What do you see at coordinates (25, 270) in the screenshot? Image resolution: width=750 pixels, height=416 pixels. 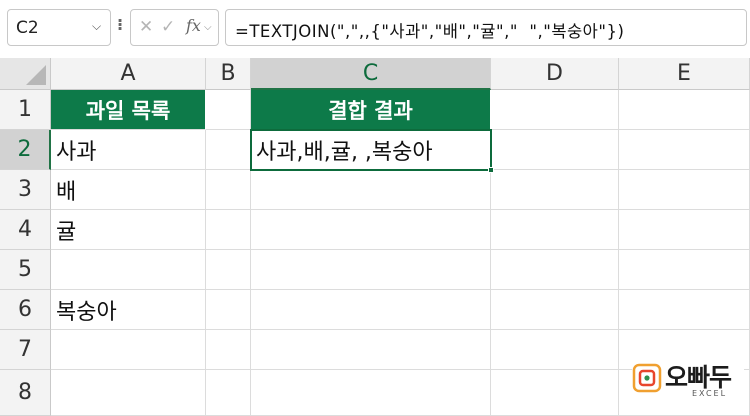 I see `row-header-5: 5` at bounding box center [25, 270].